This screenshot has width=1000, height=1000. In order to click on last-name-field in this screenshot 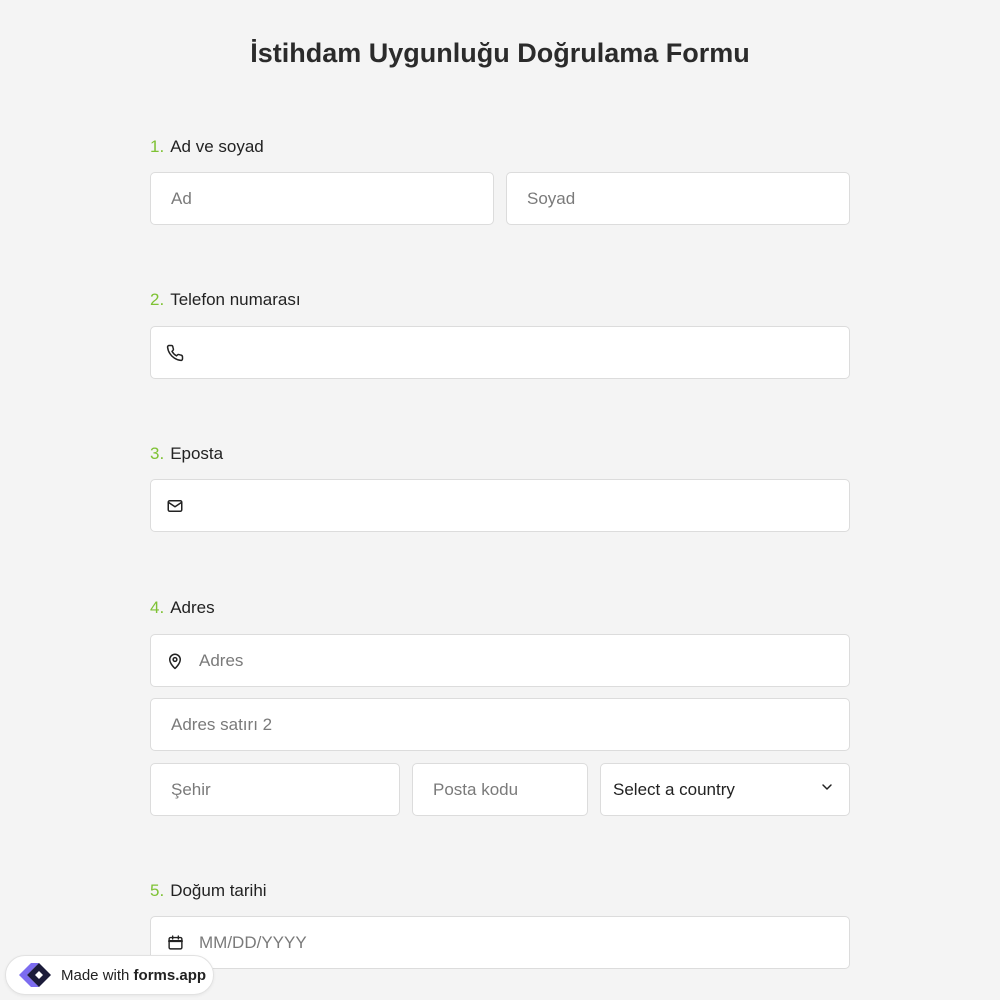, I will do `click(678, 198)`.